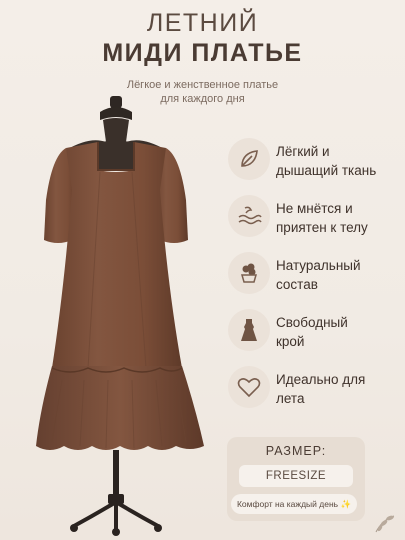 The image size is (405, 540). What do you see at coordinates (296, 451) in the screenshot?
I see `size-label: РАЗМЕР:` at bounding box center [296, 451].